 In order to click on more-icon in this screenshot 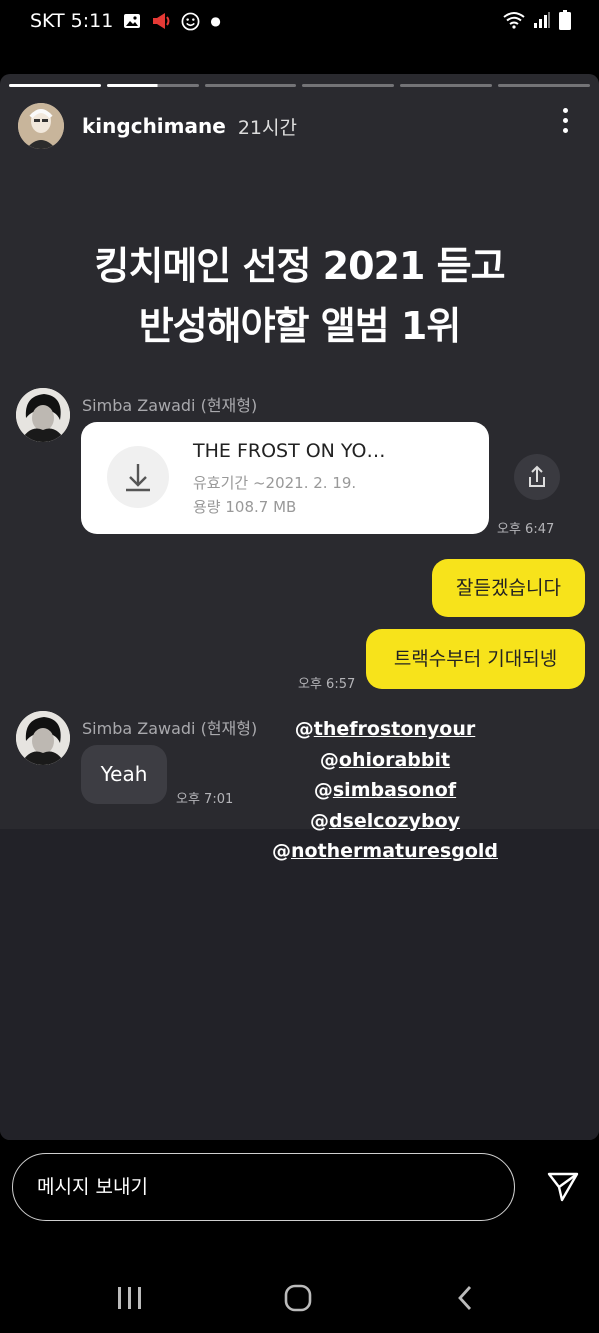, I will do `click(565, 123)`.